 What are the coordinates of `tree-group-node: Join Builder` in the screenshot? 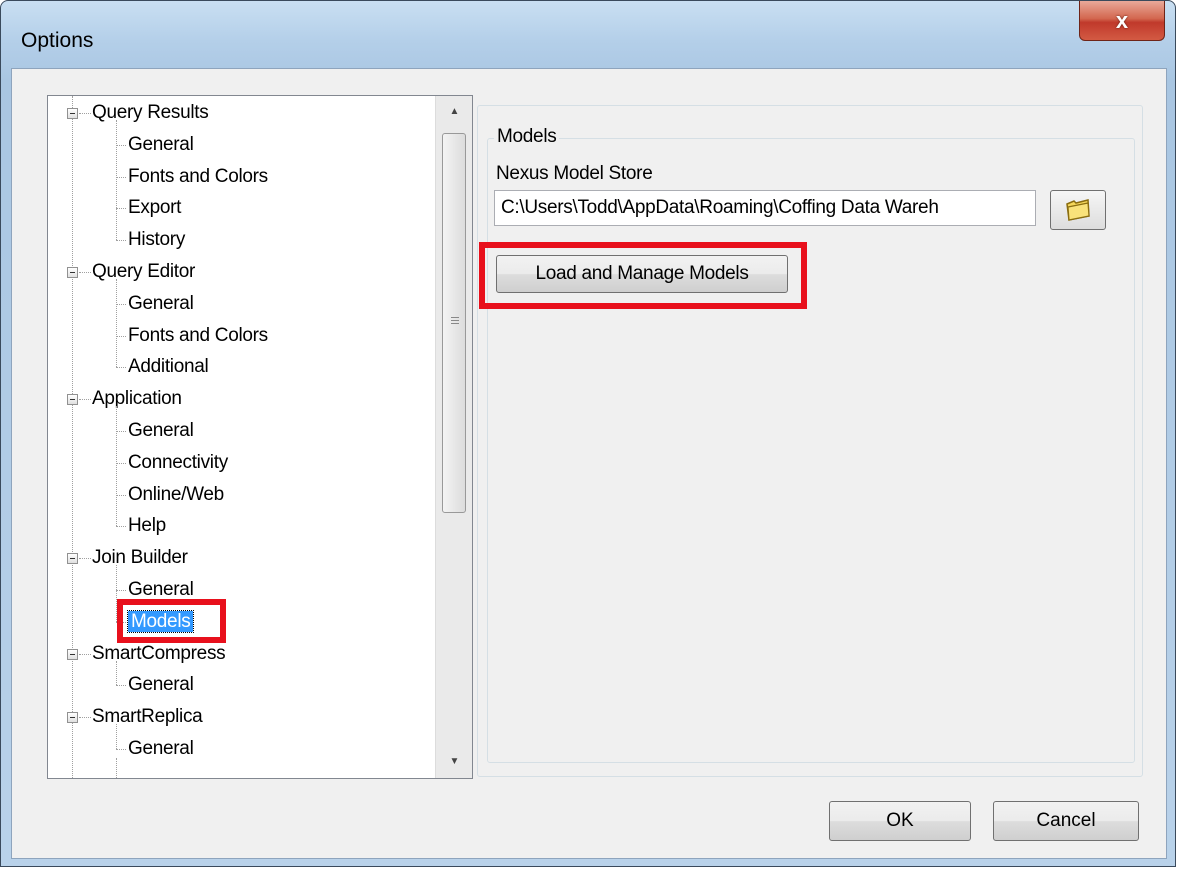 It's located at (140, 558).